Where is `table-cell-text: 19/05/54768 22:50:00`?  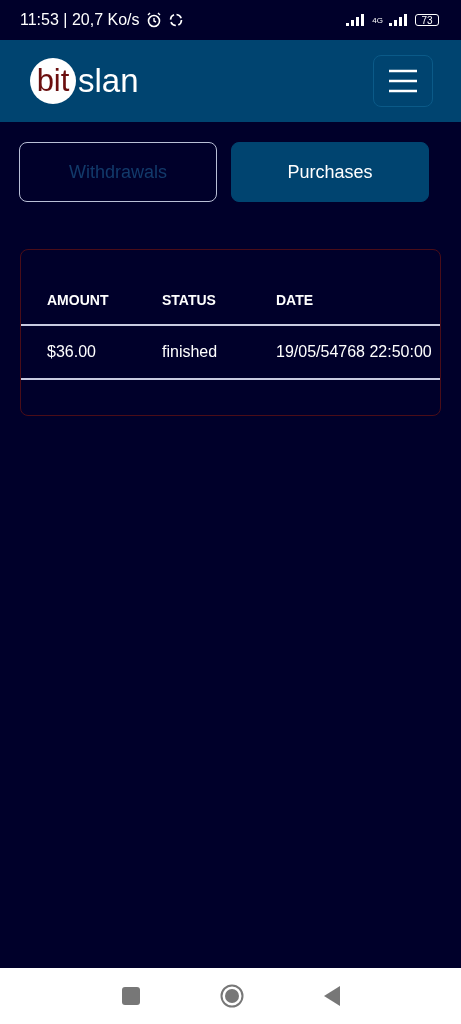
table-cell-text: 19/05/54768 22:50:00 is located at coordinates (354, 352).